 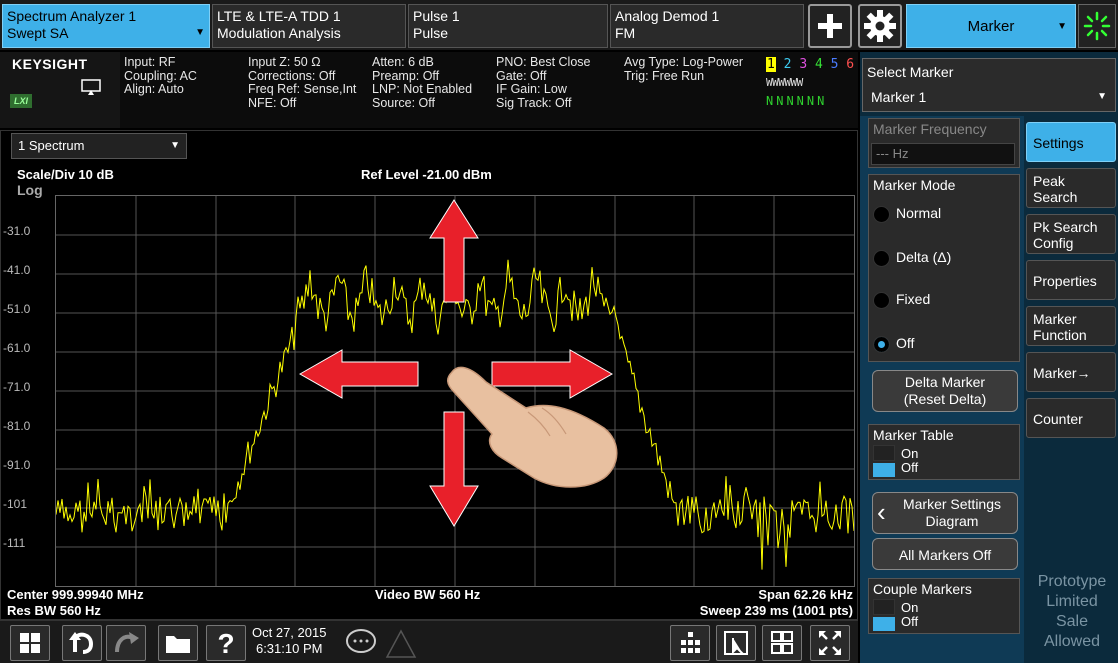 I want to click on y-tick-label: -71.0, so click(x=17, y=387).